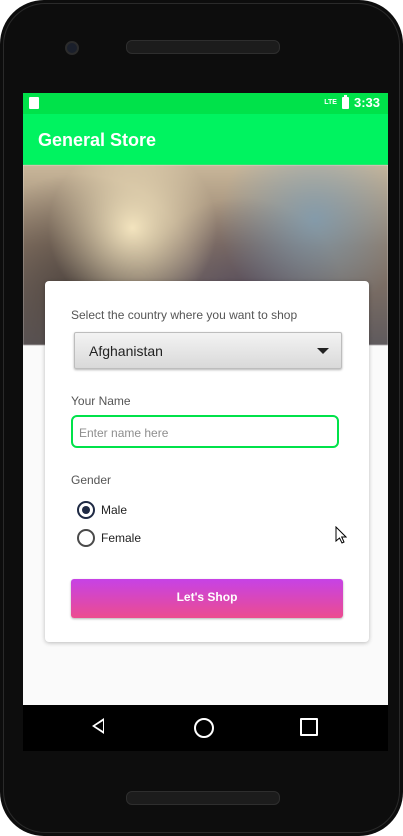  What do you see at coordinates (205, 103) in the screenshot?
I see `status-bar: LTE 3:33` at bounding box center [205, 103].